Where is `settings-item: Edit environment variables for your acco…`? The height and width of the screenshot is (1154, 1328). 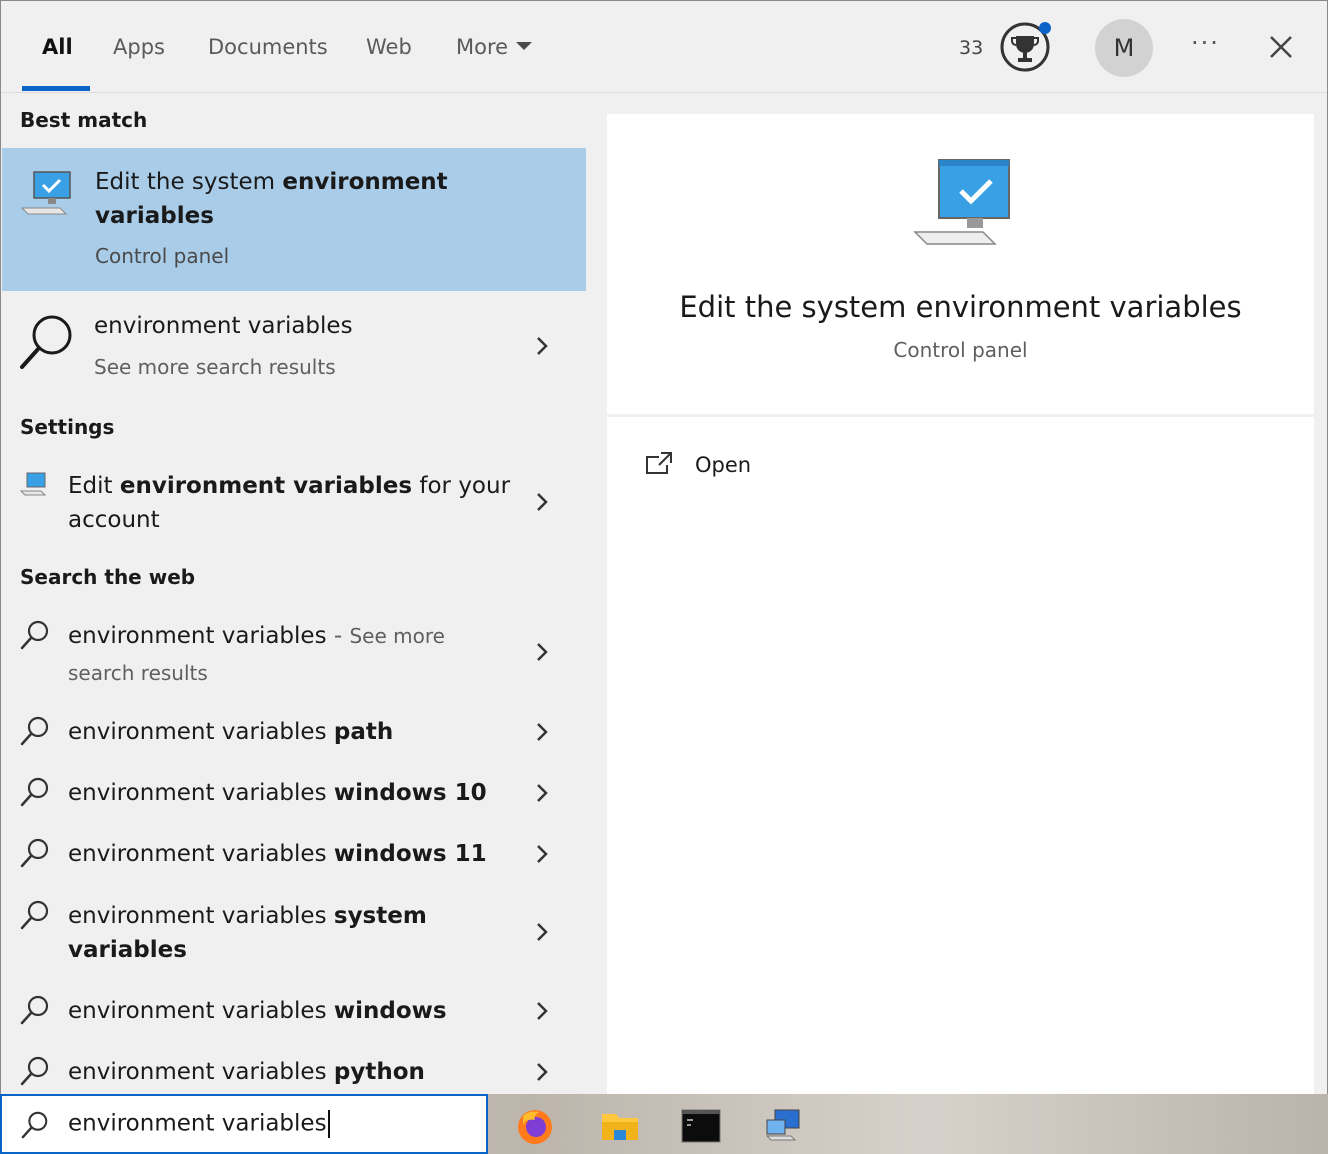 settings-item: Edit environment variables for your acco… is located at coordinates (293, 503).